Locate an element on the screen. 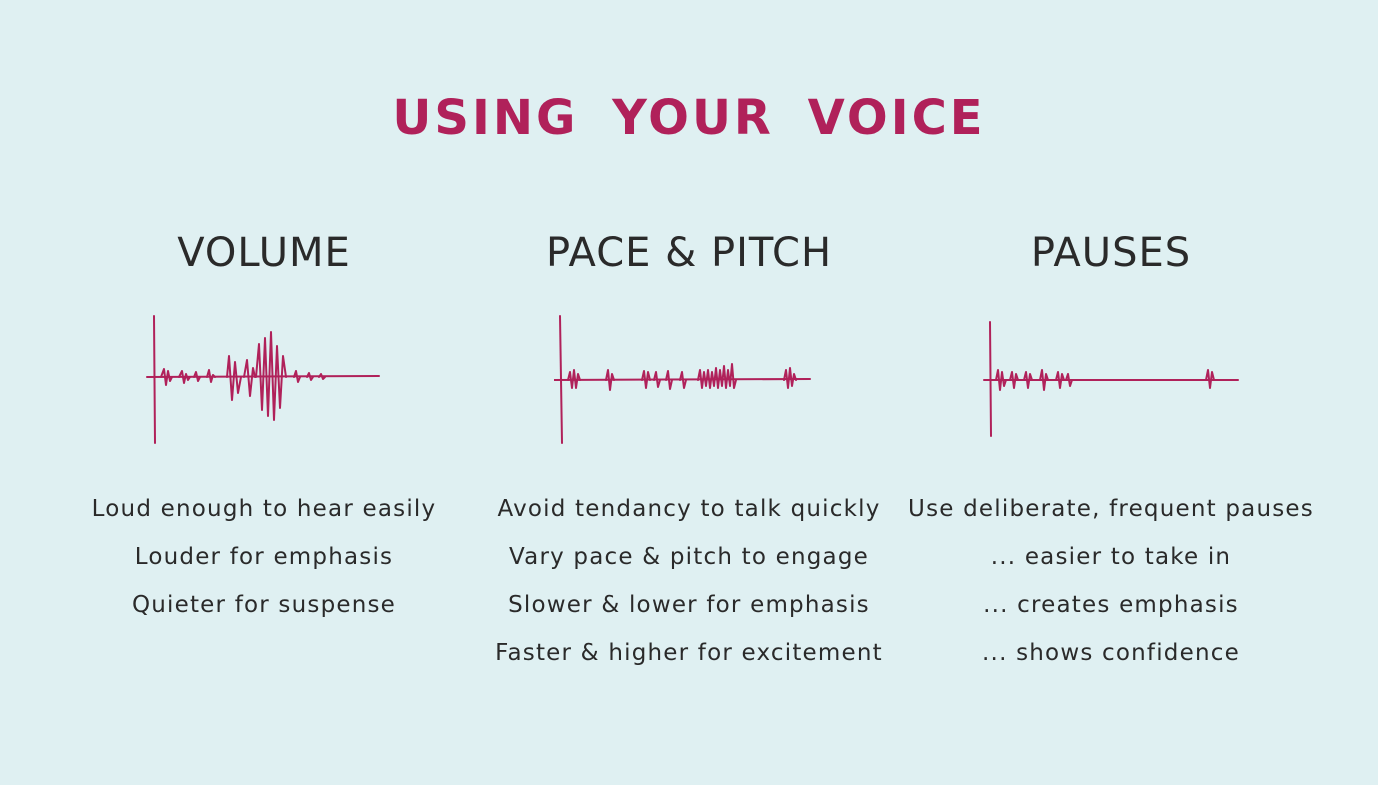  volume-waveform-icon is located at coordinates (263, 379).